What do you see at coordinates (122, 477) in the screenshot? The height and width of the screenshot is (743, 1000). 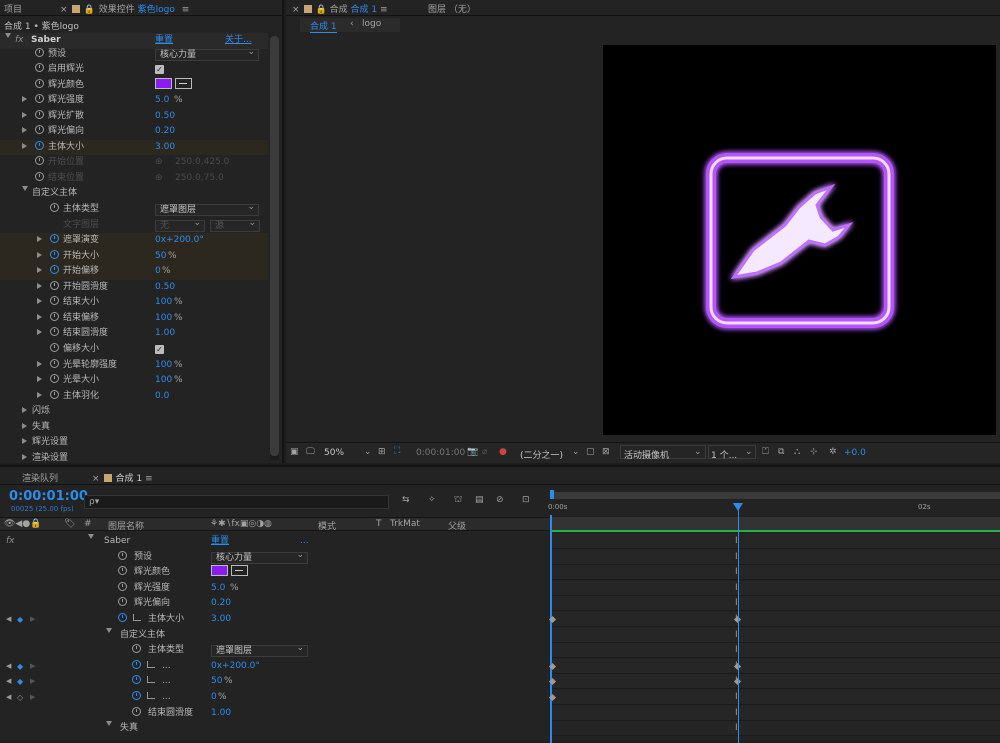 I see `tab-timeline-comp: × 合成 1 ≡` at bounding box center [122, 477].